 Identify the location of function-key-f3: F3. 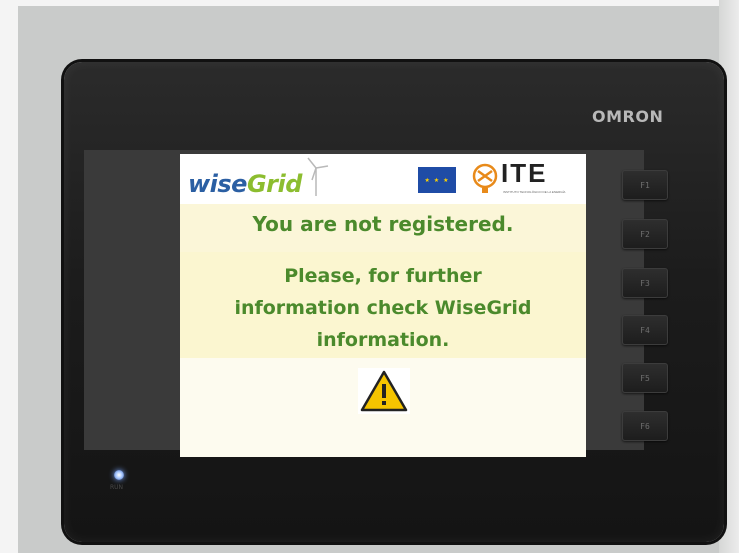
(645, 283).